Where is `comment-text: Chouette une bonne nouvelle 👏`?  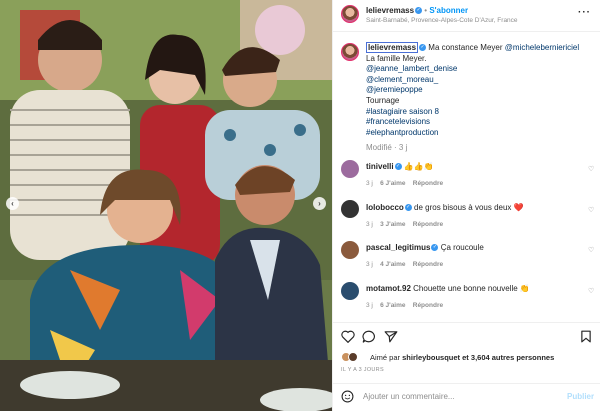 comment-text: Chouette une bonne nouvelle 👏 is located at coordinates (471, 288).